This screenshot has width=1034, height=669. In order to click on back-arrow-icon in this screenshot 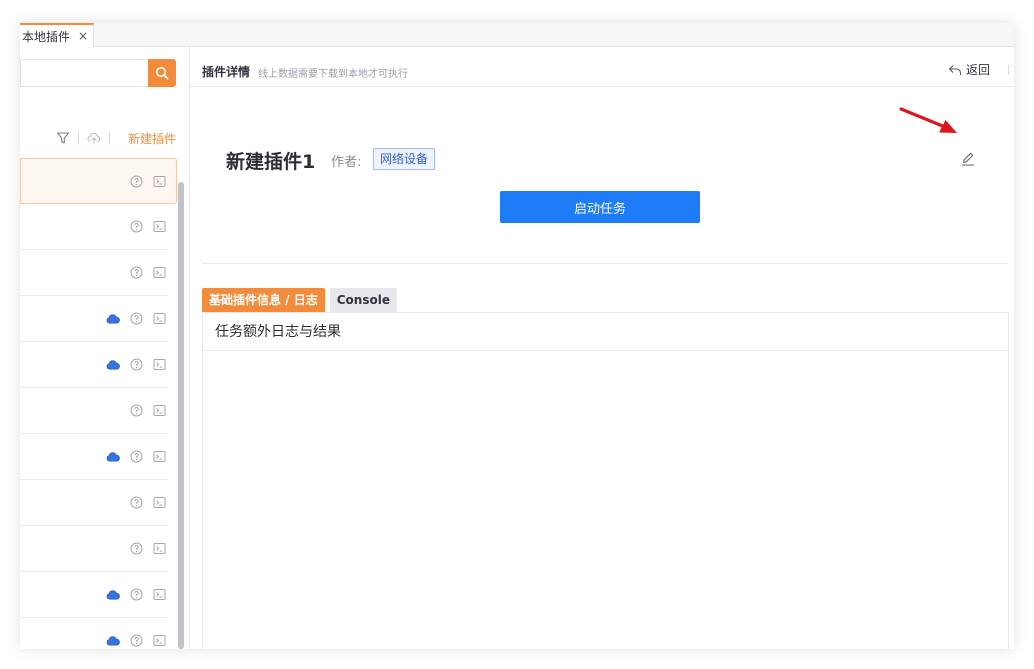, I will do `click(955, 69)`.